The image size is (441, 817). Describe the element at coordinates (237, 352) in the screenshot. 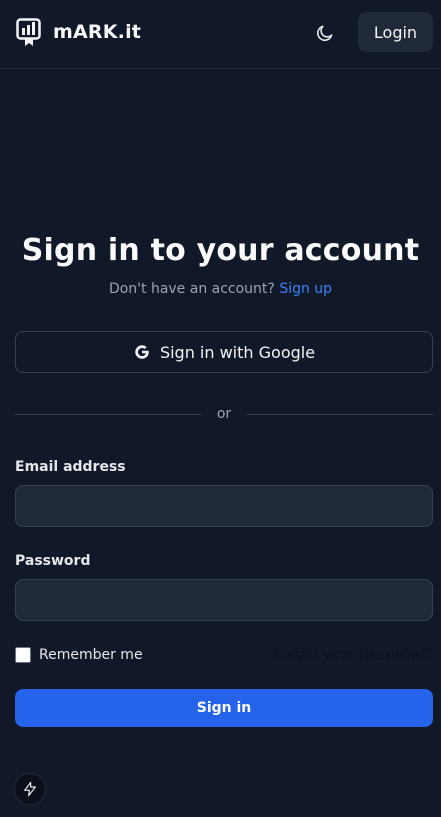

I see `google-signin-label: Sign in with Google` at that location.